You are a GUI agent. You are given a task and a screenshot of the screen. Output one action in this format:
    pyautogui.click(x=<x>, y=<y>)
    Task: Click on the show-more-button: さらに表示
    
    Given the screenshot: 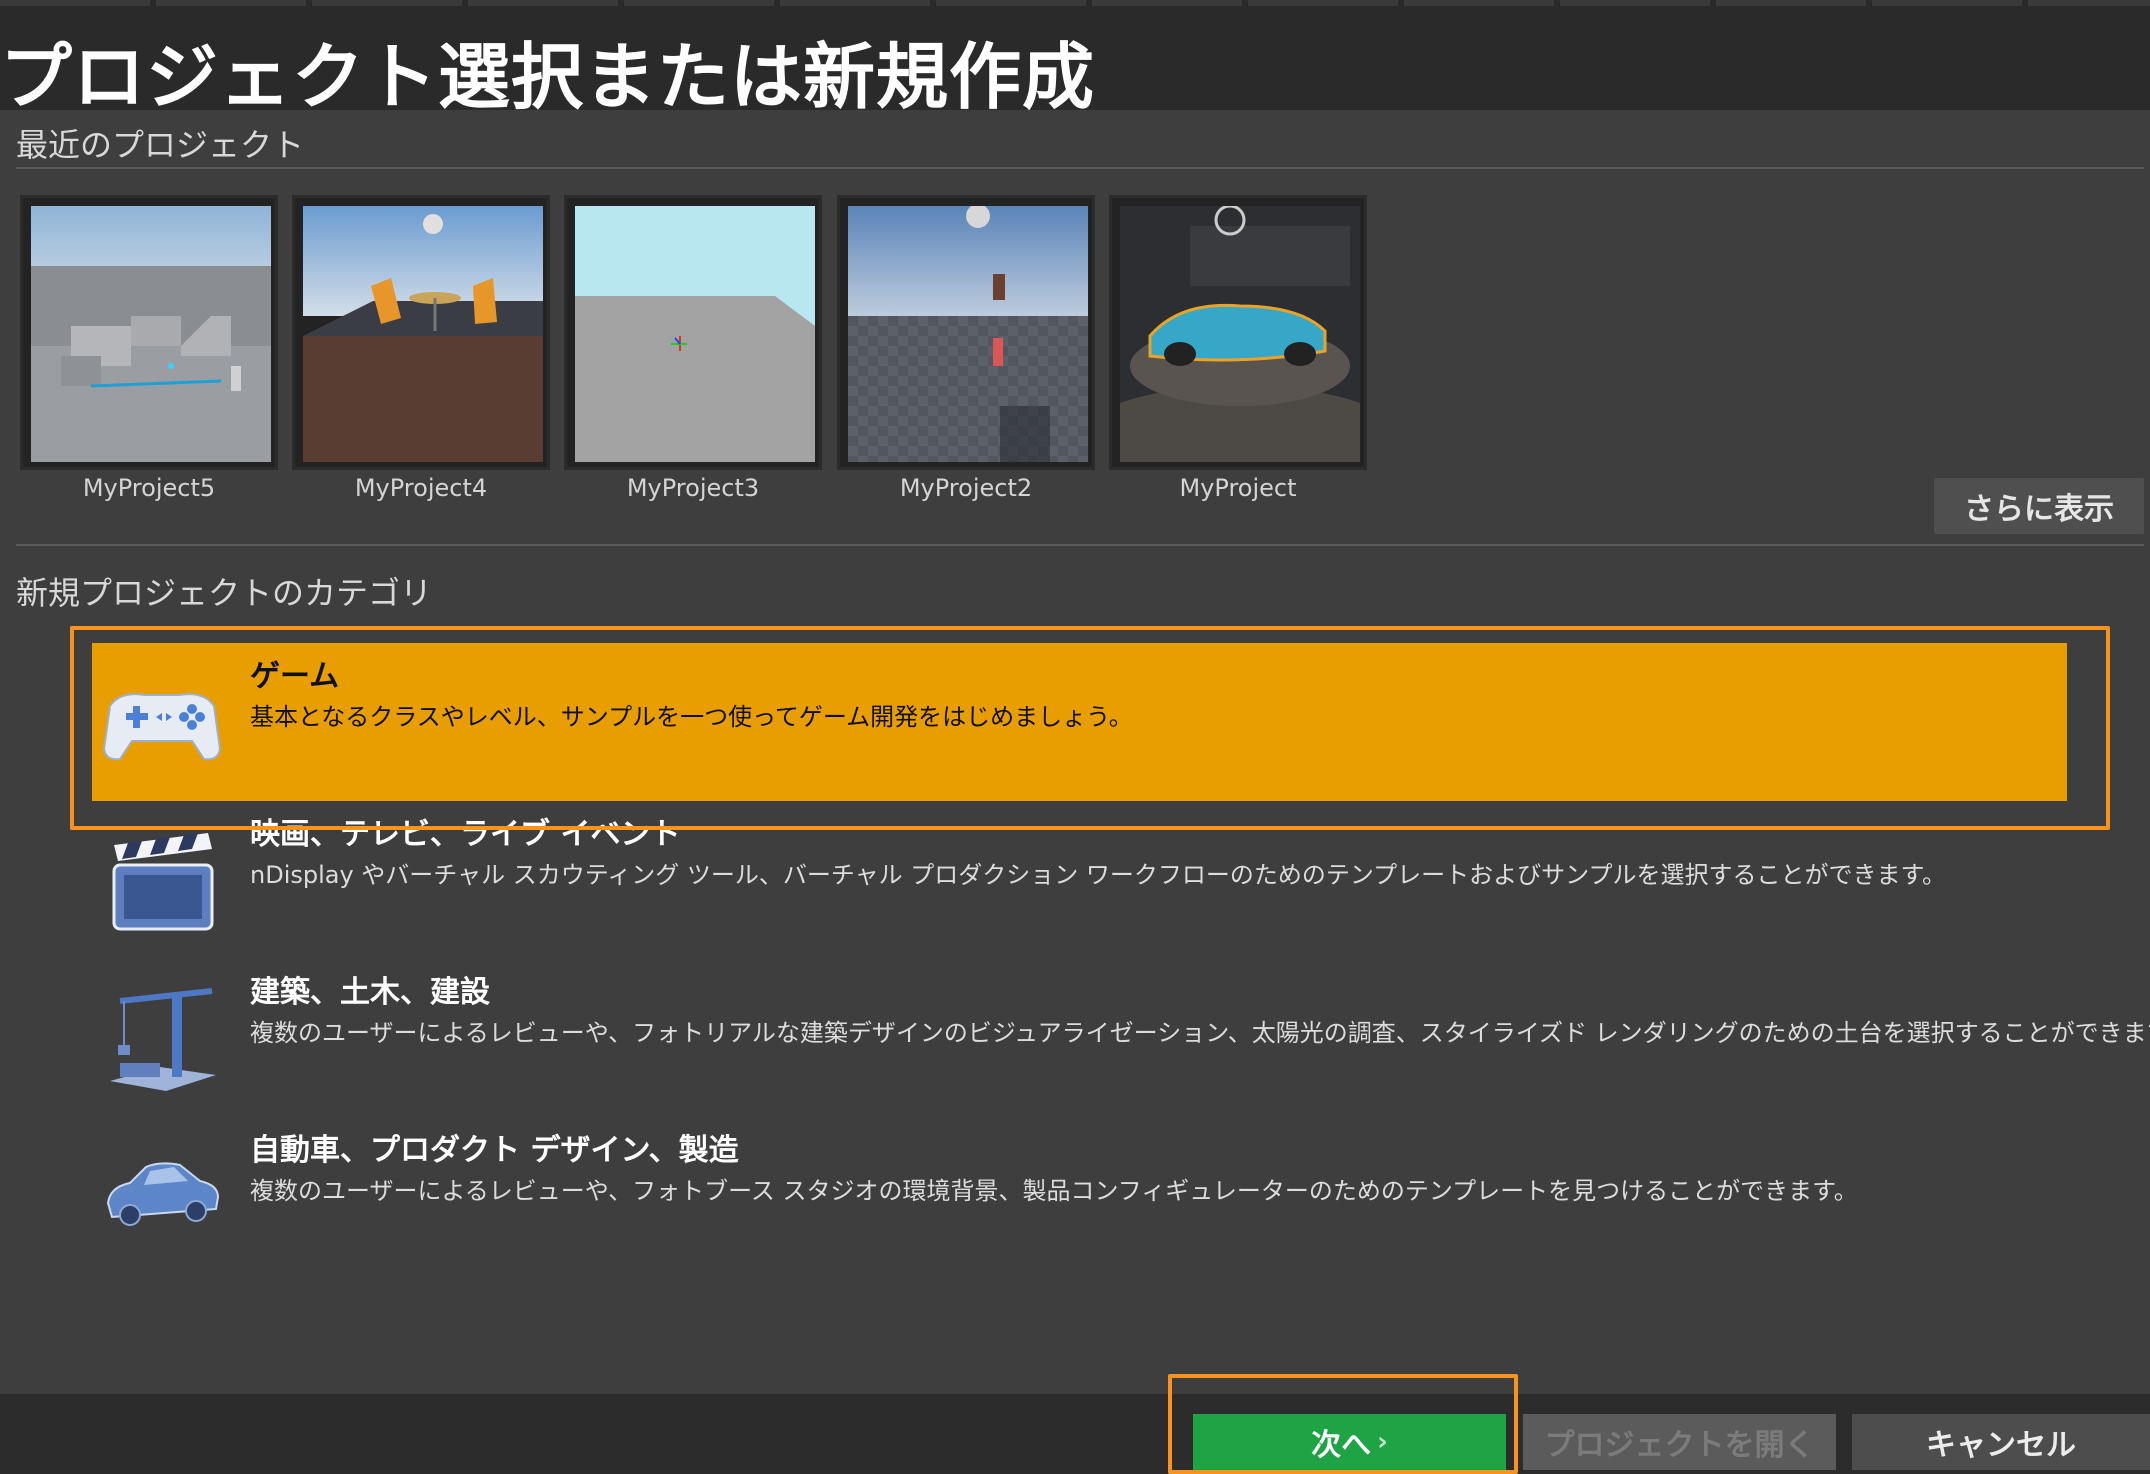 What is the action you would take?
    pyautogui.click(x=2039, y=506)
    